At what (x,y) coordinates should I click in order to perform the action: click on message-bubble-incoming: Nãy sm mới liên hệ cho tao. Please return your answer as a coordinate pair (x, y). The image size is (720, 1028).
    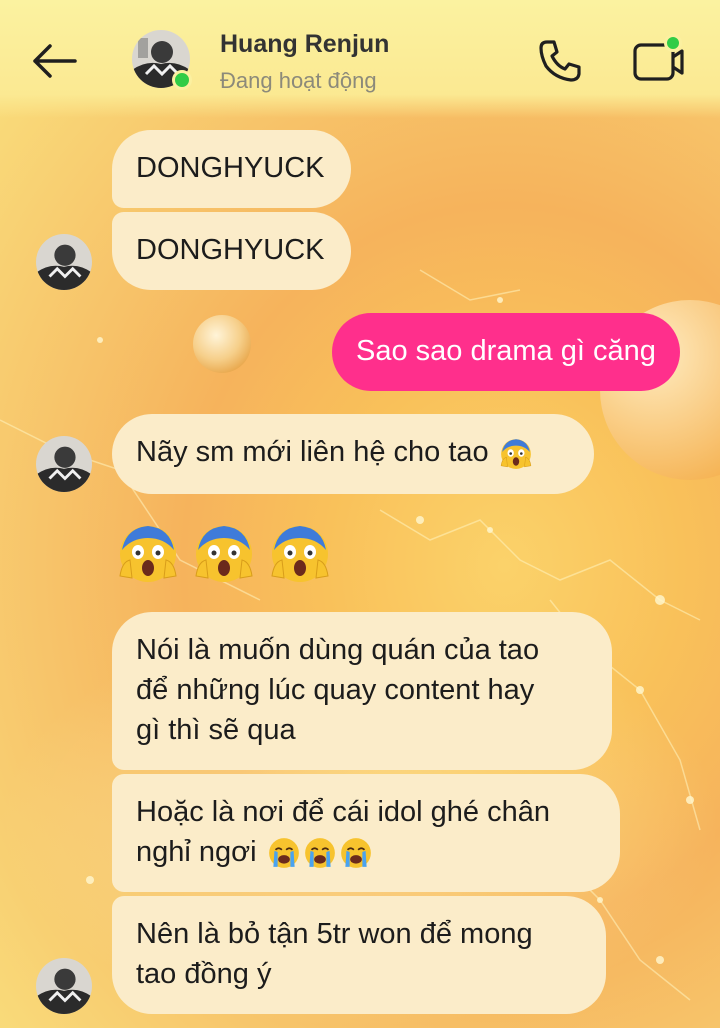
    Looking at the image, I should click on (353, 454).